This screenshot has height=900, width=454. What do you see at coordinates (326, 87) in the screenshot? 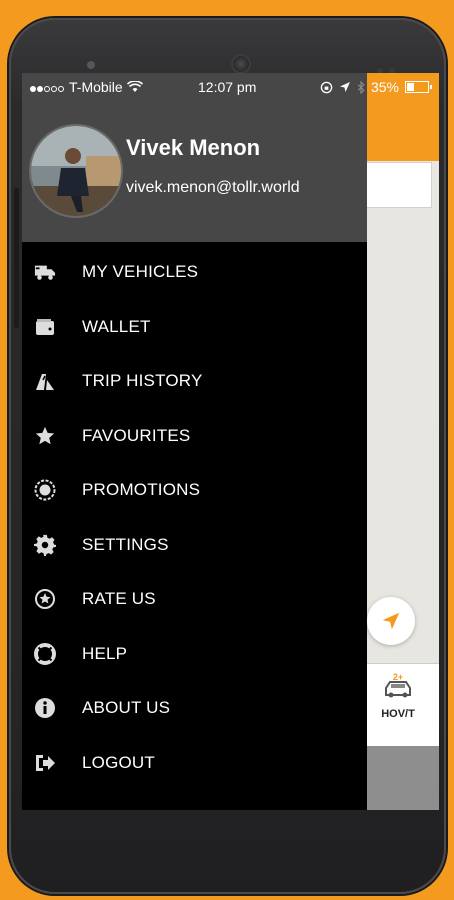
I see `rotation-lock-icon` at bounding box center [326, 87].